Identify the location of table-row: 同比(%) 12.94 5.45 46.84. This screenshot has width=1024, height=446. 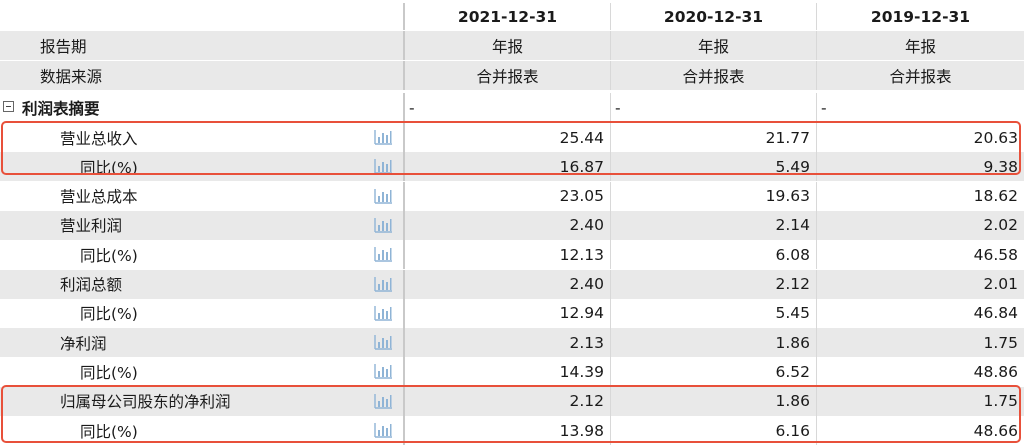
(512, 313).